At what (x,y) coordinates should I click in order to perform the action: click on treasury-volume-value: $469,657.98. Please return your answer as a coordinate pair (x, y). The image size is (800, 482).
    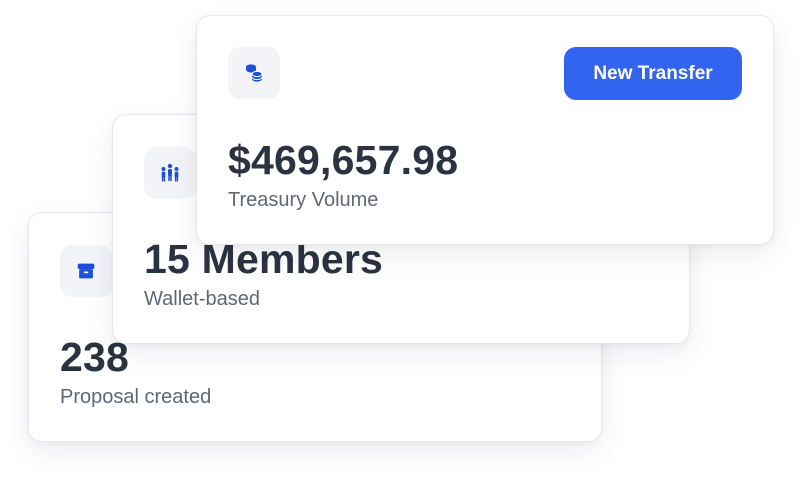
    Looking at the image, I should click on (343, 160).